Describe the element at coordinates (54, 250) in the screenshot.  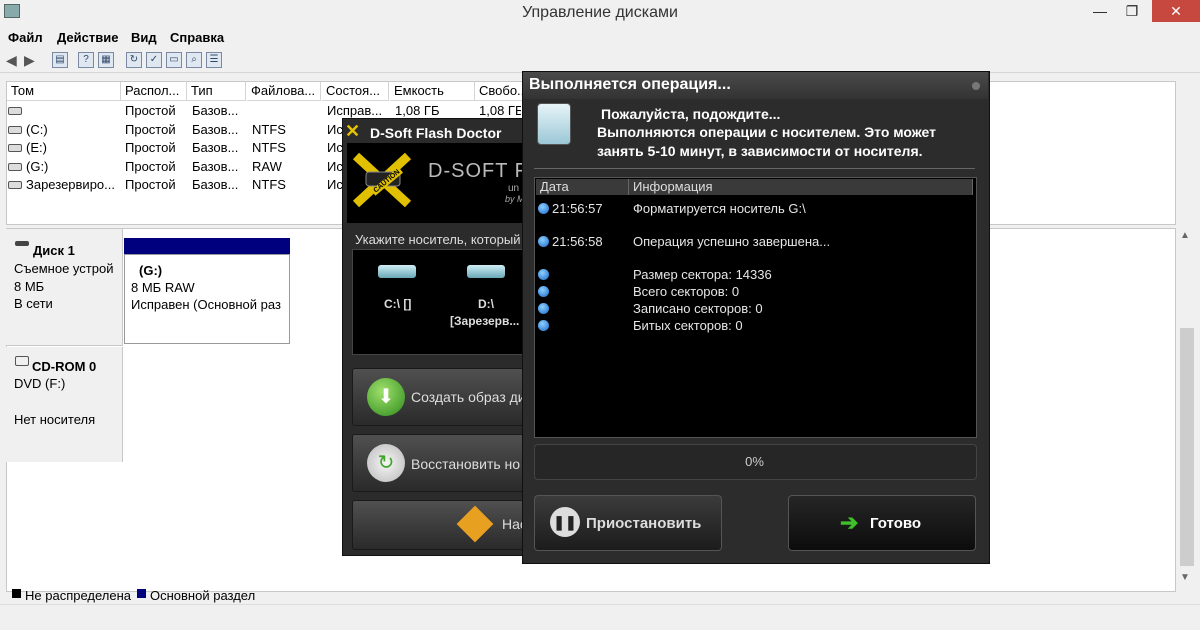
I see `disk-1-name: Диск 1` at that location.